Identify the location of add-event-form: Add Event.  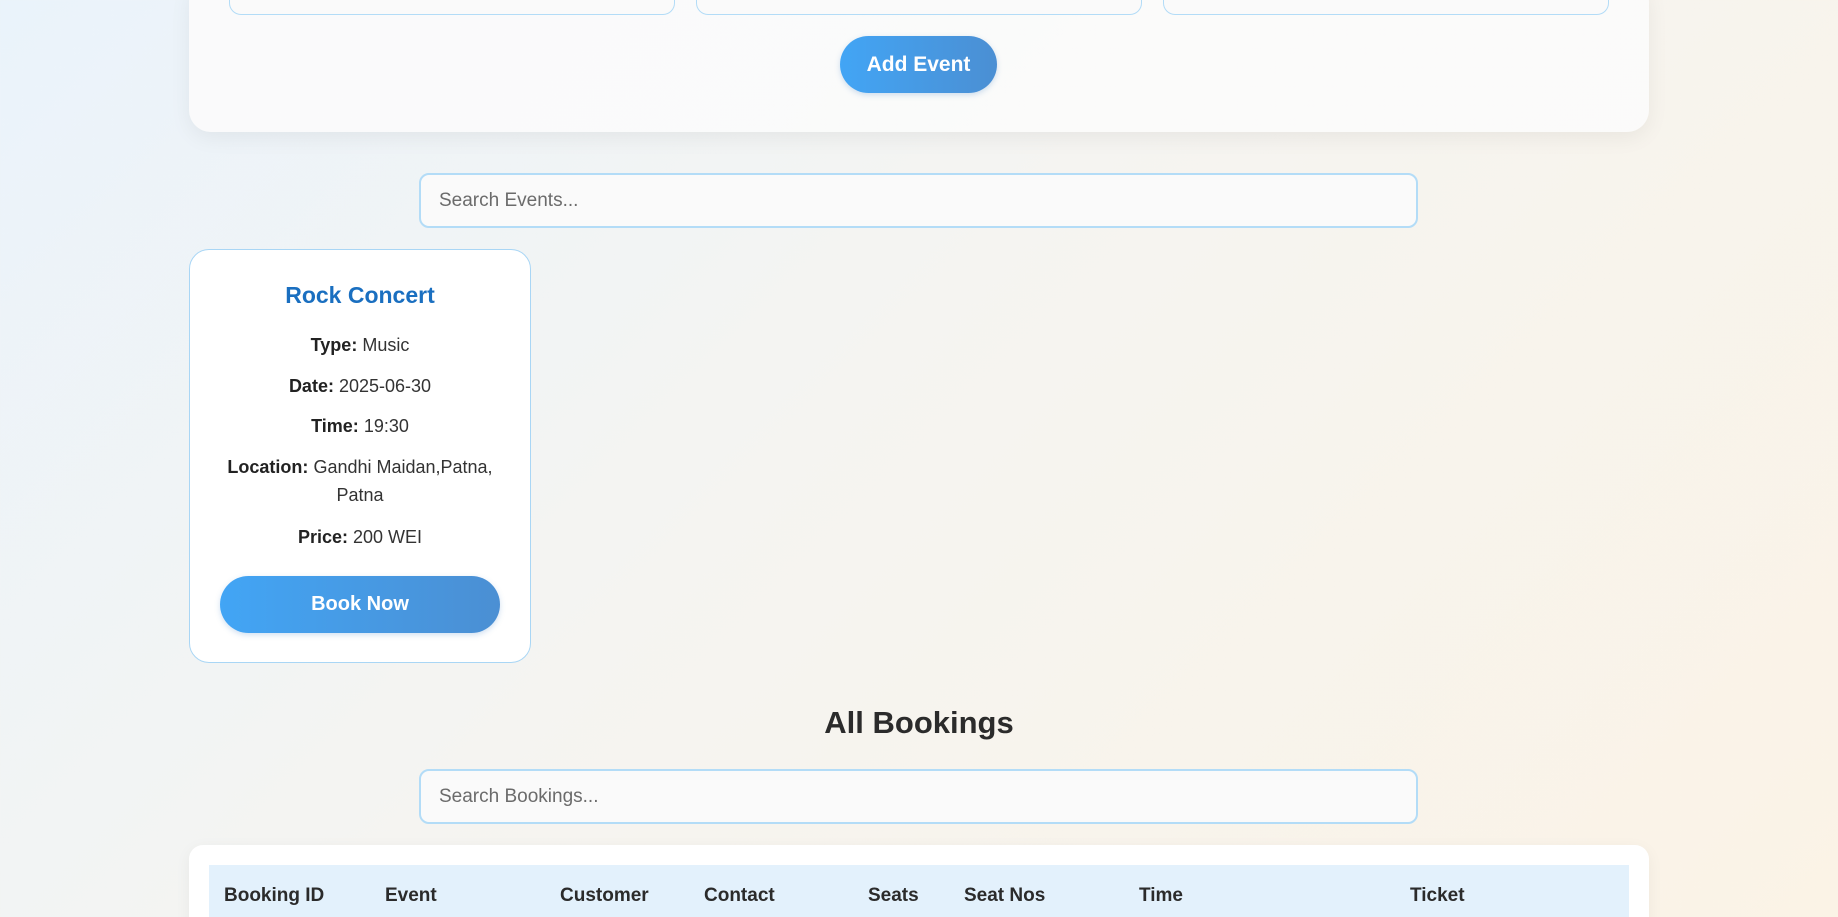
(919, 66).